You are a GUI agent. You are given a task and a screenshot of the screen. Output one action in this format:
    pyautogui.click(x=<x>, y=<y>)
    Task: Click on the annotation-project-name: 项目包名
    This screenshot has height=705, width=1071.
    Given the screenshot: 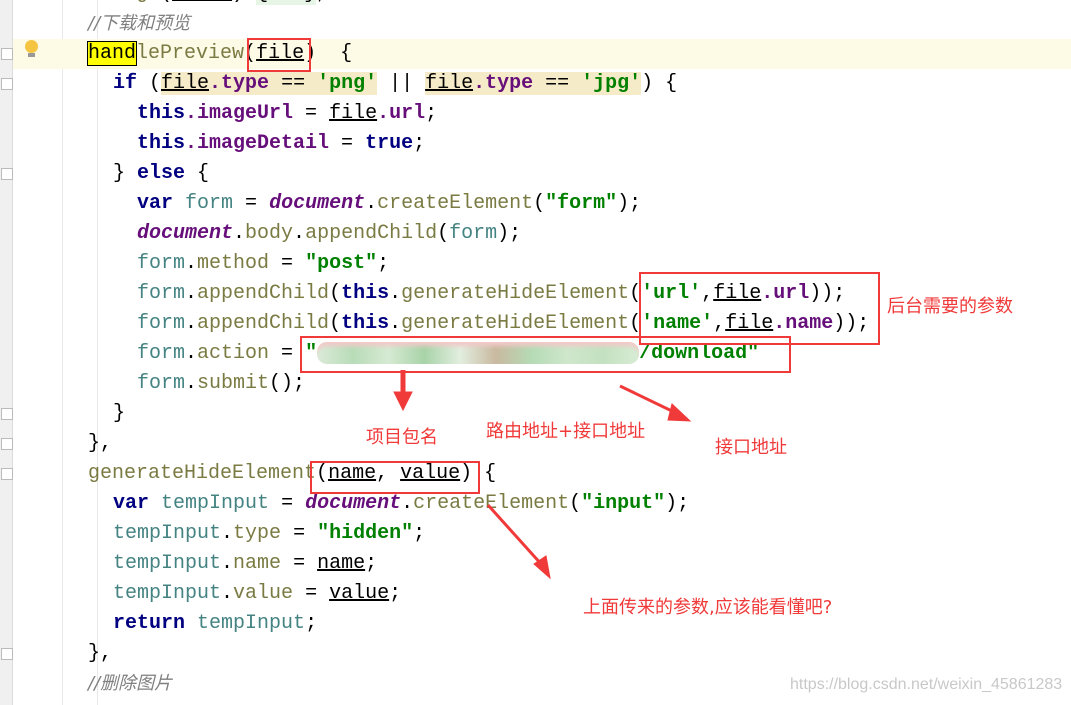 What is the action you would take?
    pyautogui.click(x=402, y=437)
    